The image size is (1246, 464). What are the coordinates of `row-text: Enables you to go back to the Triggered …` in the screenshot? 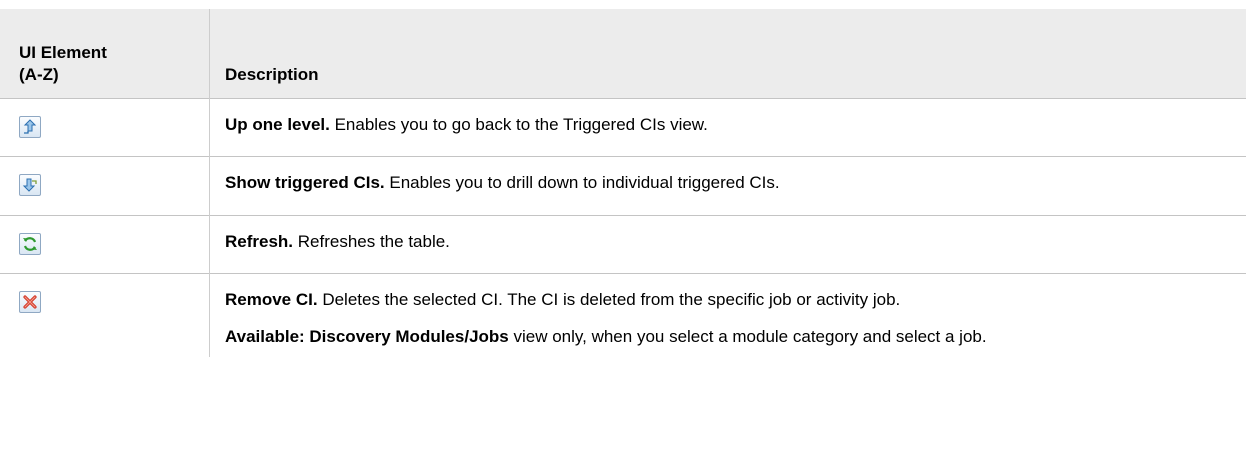 It's located at (518, 124).